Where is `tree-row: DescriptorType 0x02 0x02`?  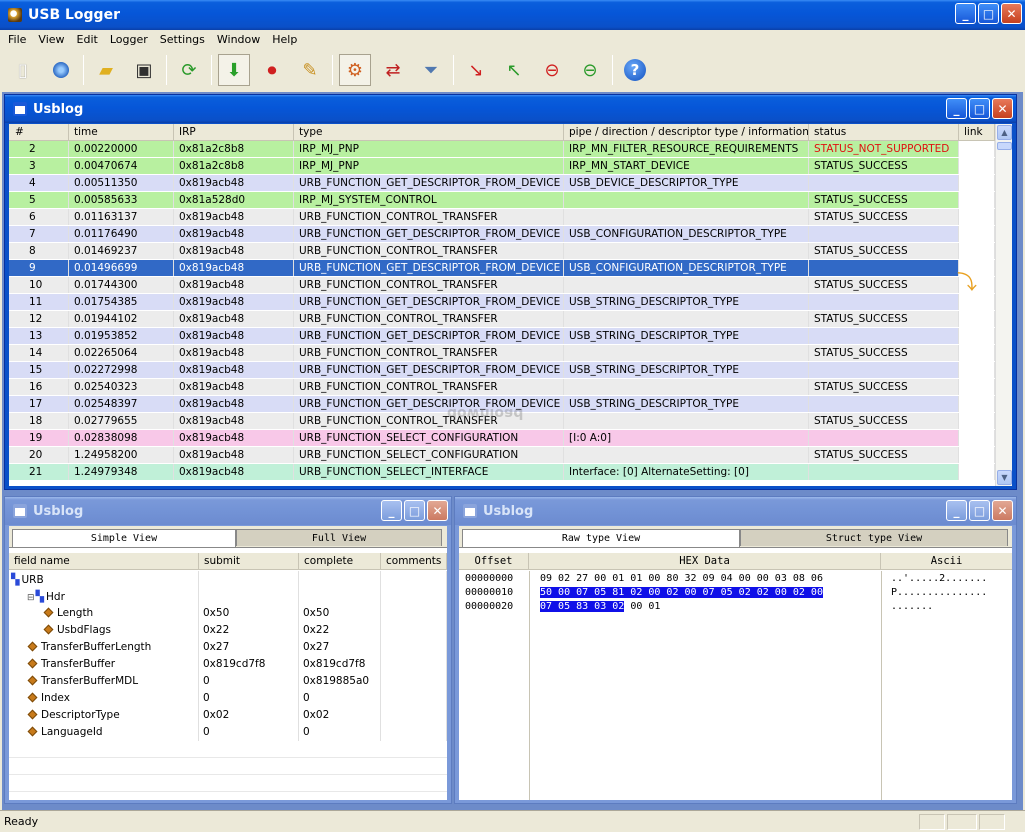
tree-row: DescriptorType 0x02 0x02 is located at coordinates (228, 715).